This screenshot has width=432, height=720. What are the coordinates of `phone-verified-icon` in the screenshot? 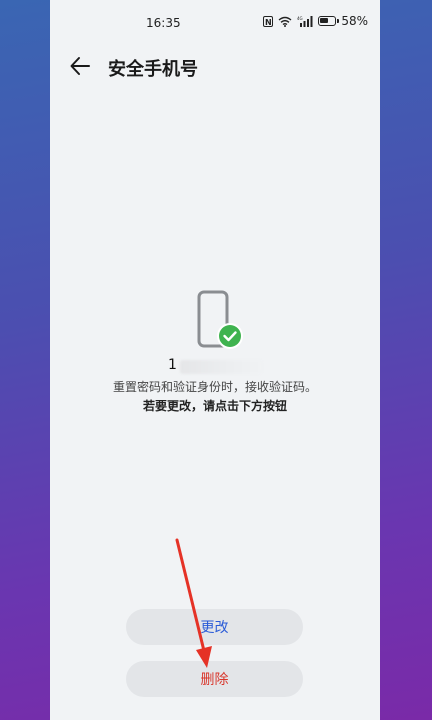 It's located at (220, 319).